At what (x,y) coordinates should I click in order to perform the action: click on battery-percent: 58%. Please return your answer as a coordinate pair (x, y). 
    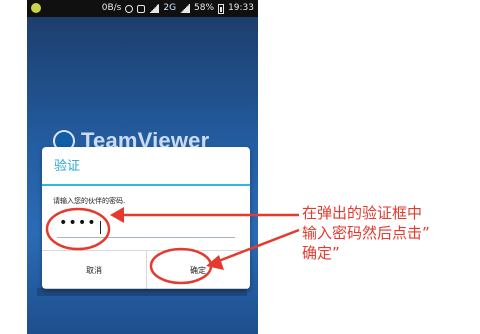
    Looking at the image, I should click on (204, 8).